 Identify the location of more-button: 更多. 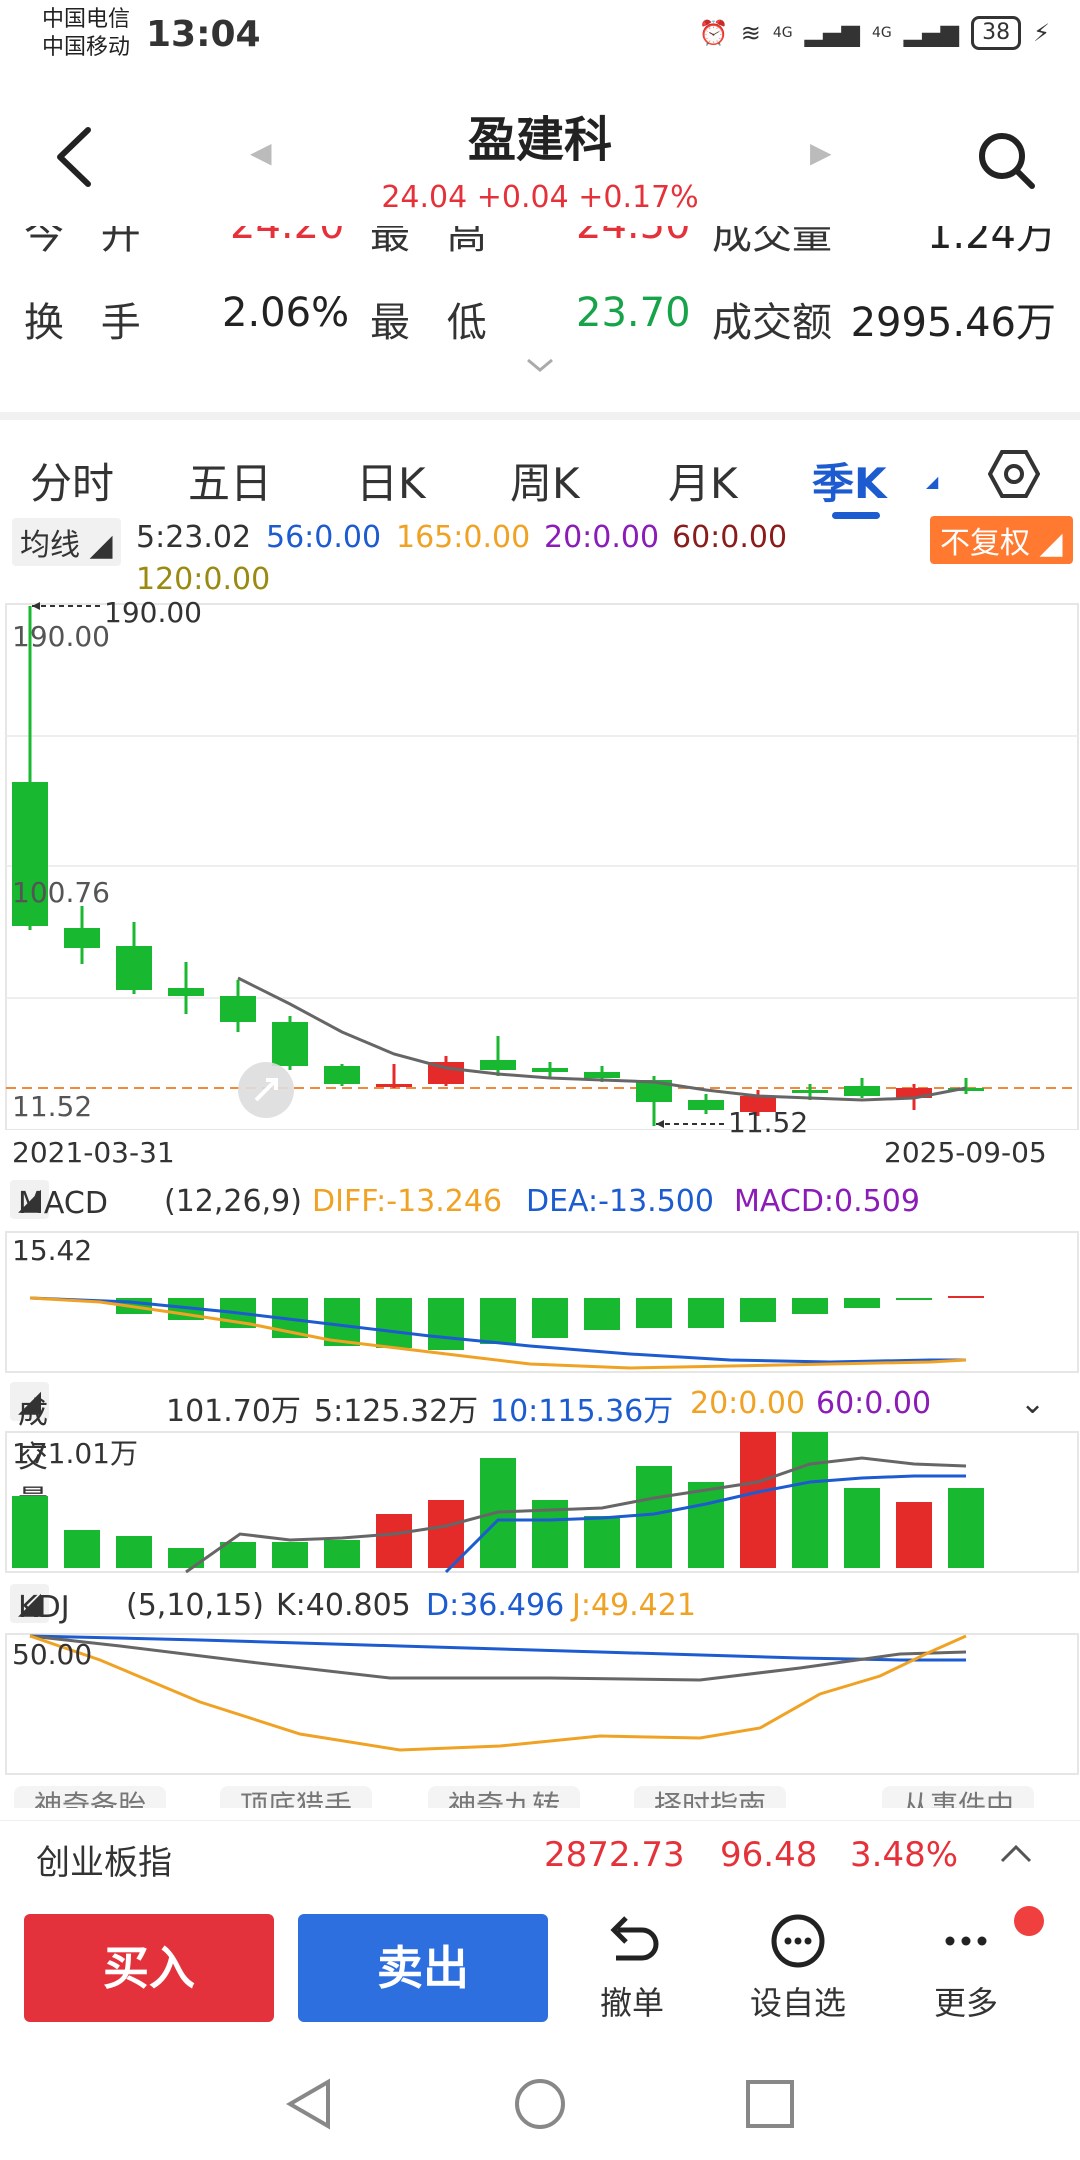
(975, 1965).